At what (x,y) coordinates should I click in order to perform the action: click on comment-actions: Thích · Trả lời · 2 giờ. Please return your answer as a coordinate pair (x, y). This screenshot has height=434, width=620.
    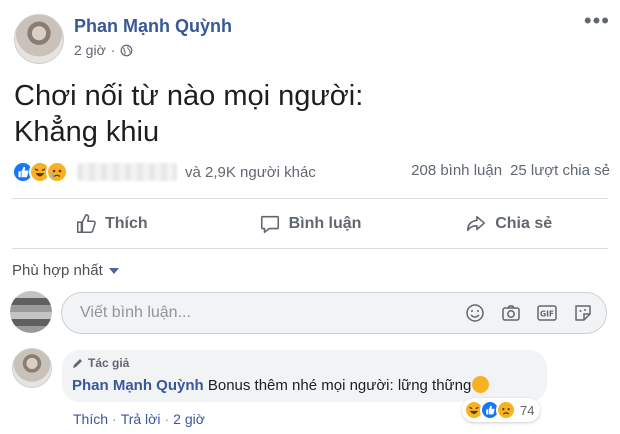
    Looking at the image, I should click on (139, 419).